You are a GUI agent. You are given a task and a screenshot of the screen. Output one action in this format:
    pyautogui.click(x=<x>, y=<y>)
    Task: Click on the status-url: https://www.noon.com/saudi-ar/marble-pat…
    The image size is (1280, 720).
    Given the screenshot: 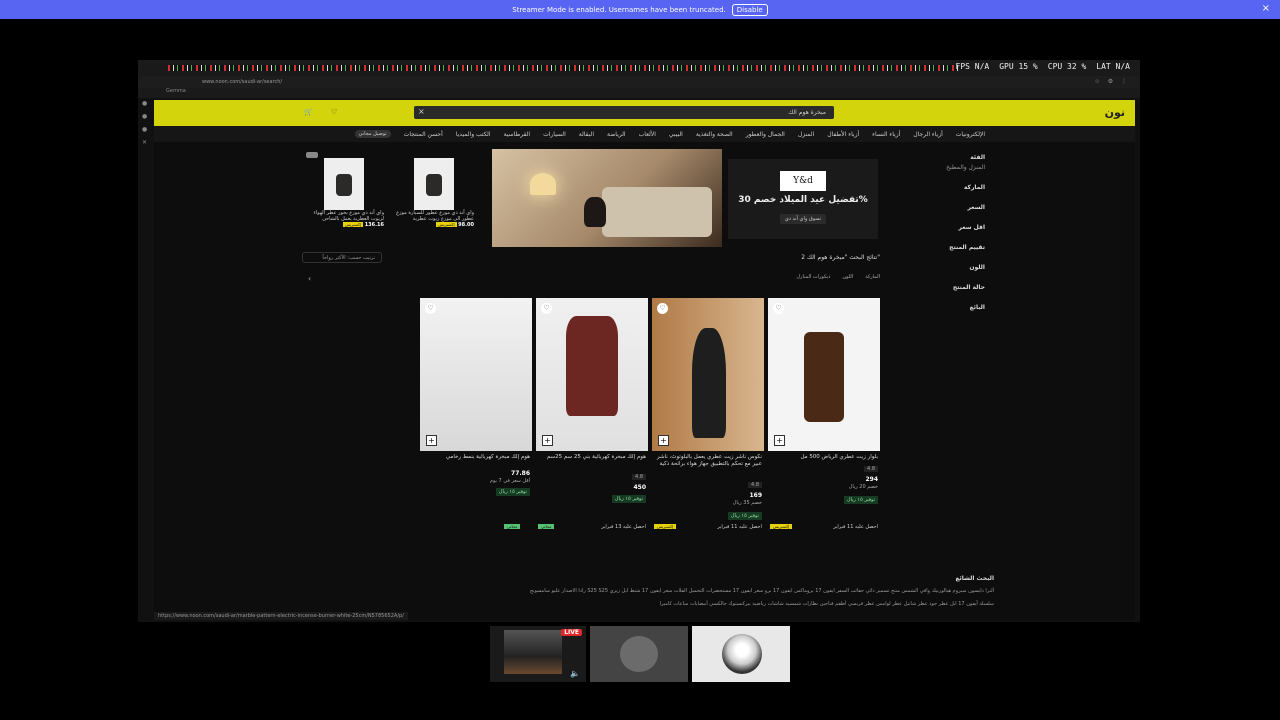 What is the action you would take?
    pyautogui.click(x=281, y=616)
    